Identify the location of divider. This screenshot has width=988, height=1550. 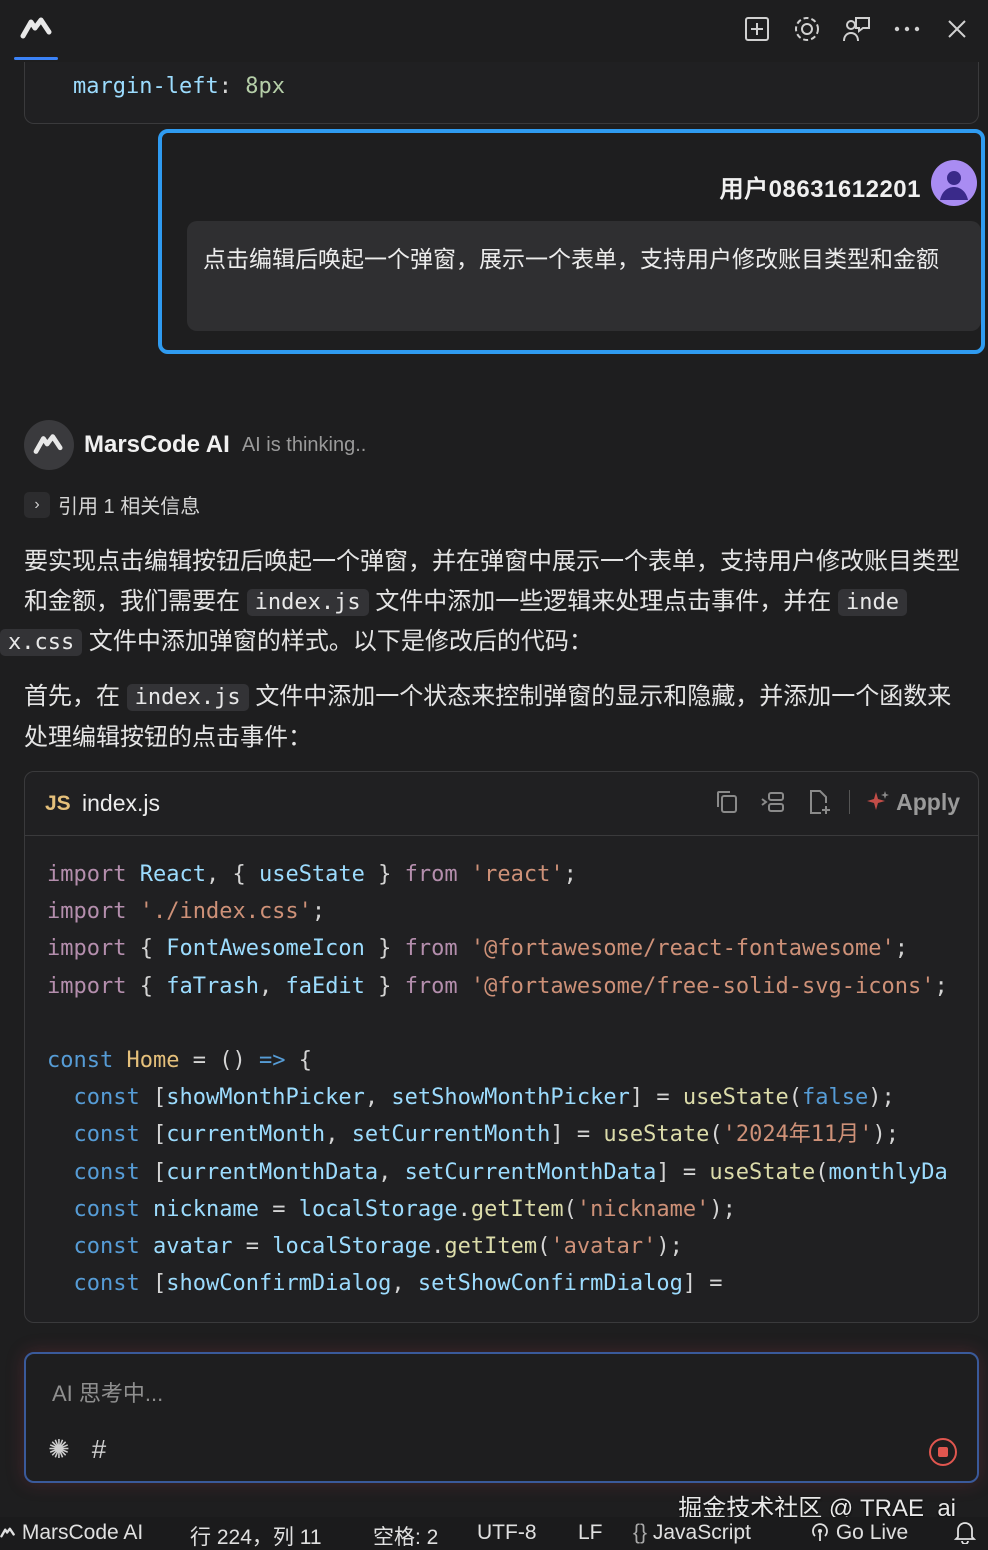
(850, 802).